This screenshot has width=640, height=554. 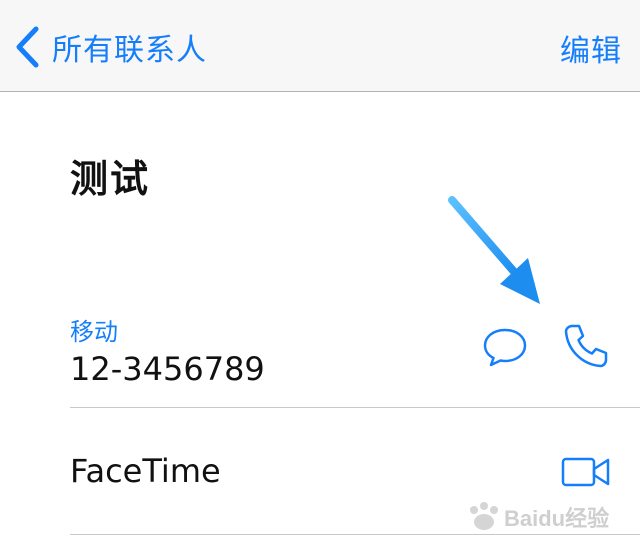 What do you see at coordinates (586, 472) in the screenshot?
I see `video-camera-icon` at bounding box center [586, 472].